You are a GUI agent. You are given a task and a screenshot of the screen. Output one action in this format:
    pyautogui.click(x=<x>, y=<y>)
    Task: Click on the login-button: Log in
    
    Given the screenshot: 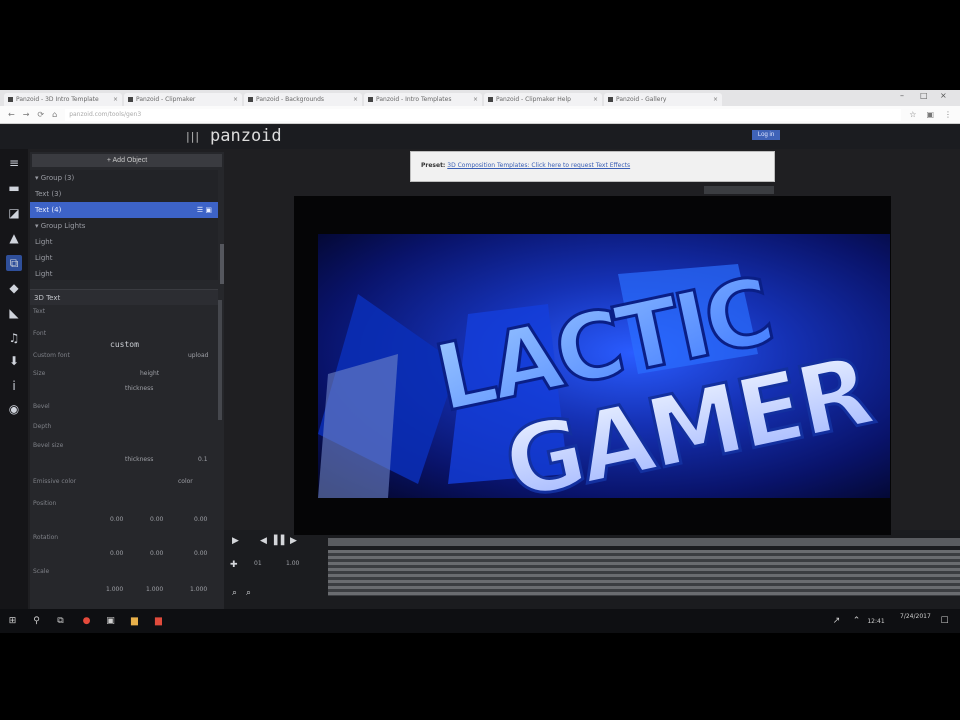 What is the action you would take?
    pyautogui.click(x=766, y=135)
    